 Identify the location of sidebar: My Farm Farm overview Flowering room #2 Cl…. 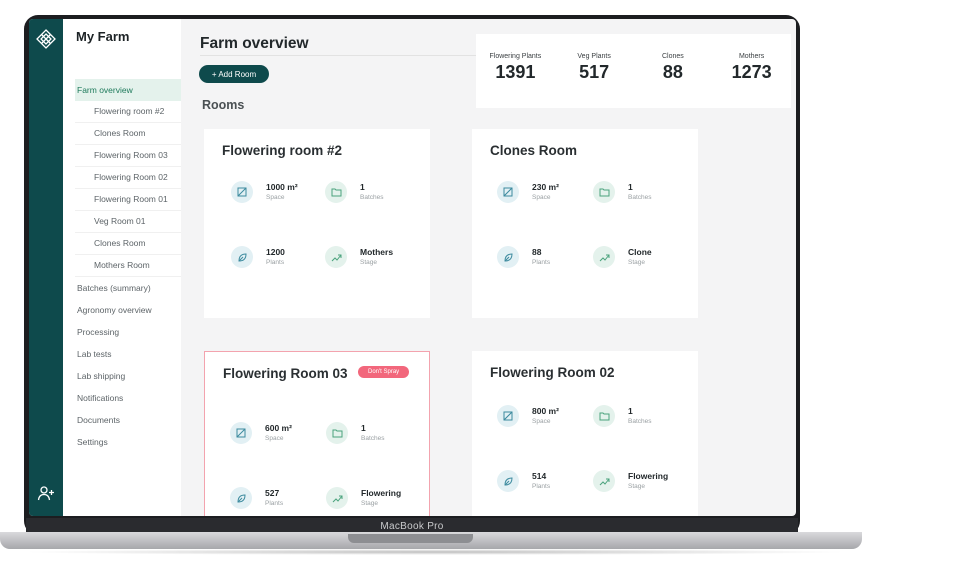
(122, 267).